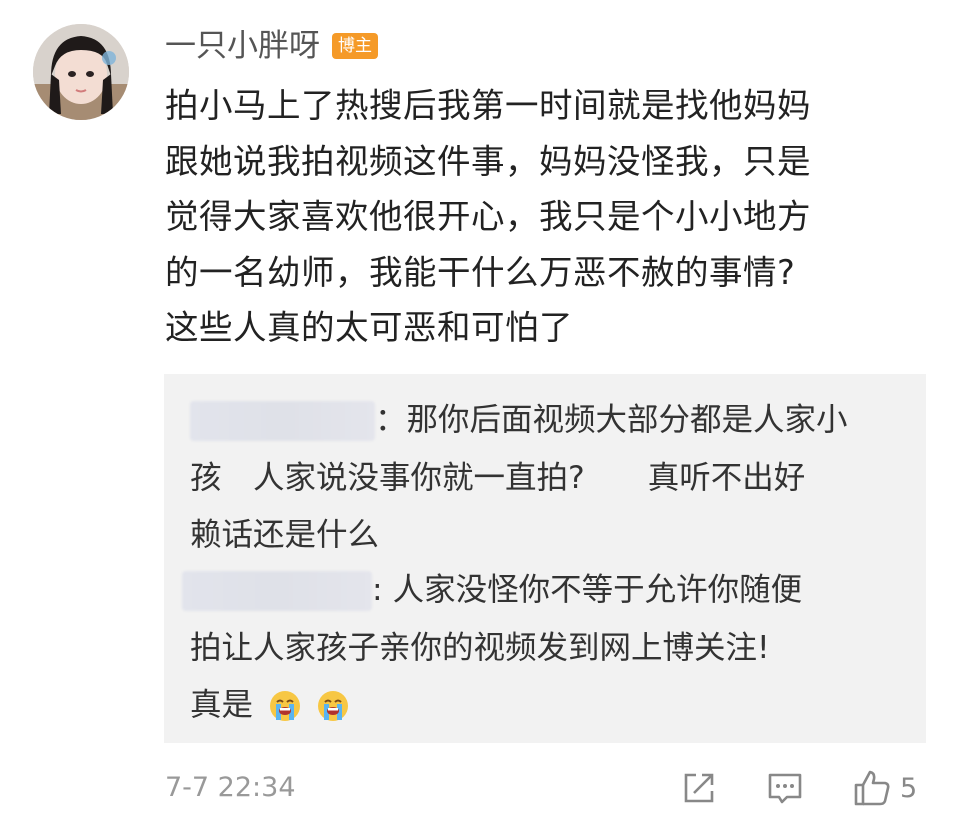 The height and width of the screenshot is (829, 960). I want to click on reply-text: 赖话还是什么, so click(285, 535).